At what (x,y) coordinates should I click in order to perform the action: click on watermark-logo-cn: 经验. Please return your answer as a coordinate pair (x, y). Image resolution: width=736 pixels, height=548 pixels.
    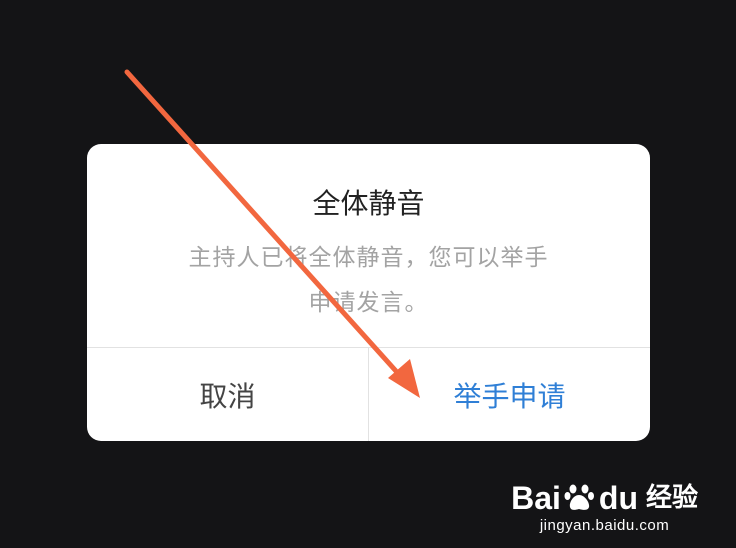
    Looking at the image, I should click on (671, 498).